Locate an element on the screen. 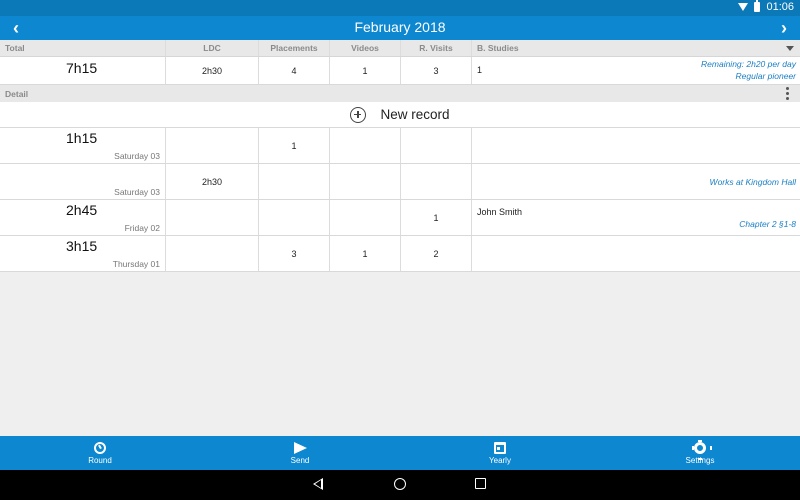  system-navigation-bar is located at coordinates (400, 485).